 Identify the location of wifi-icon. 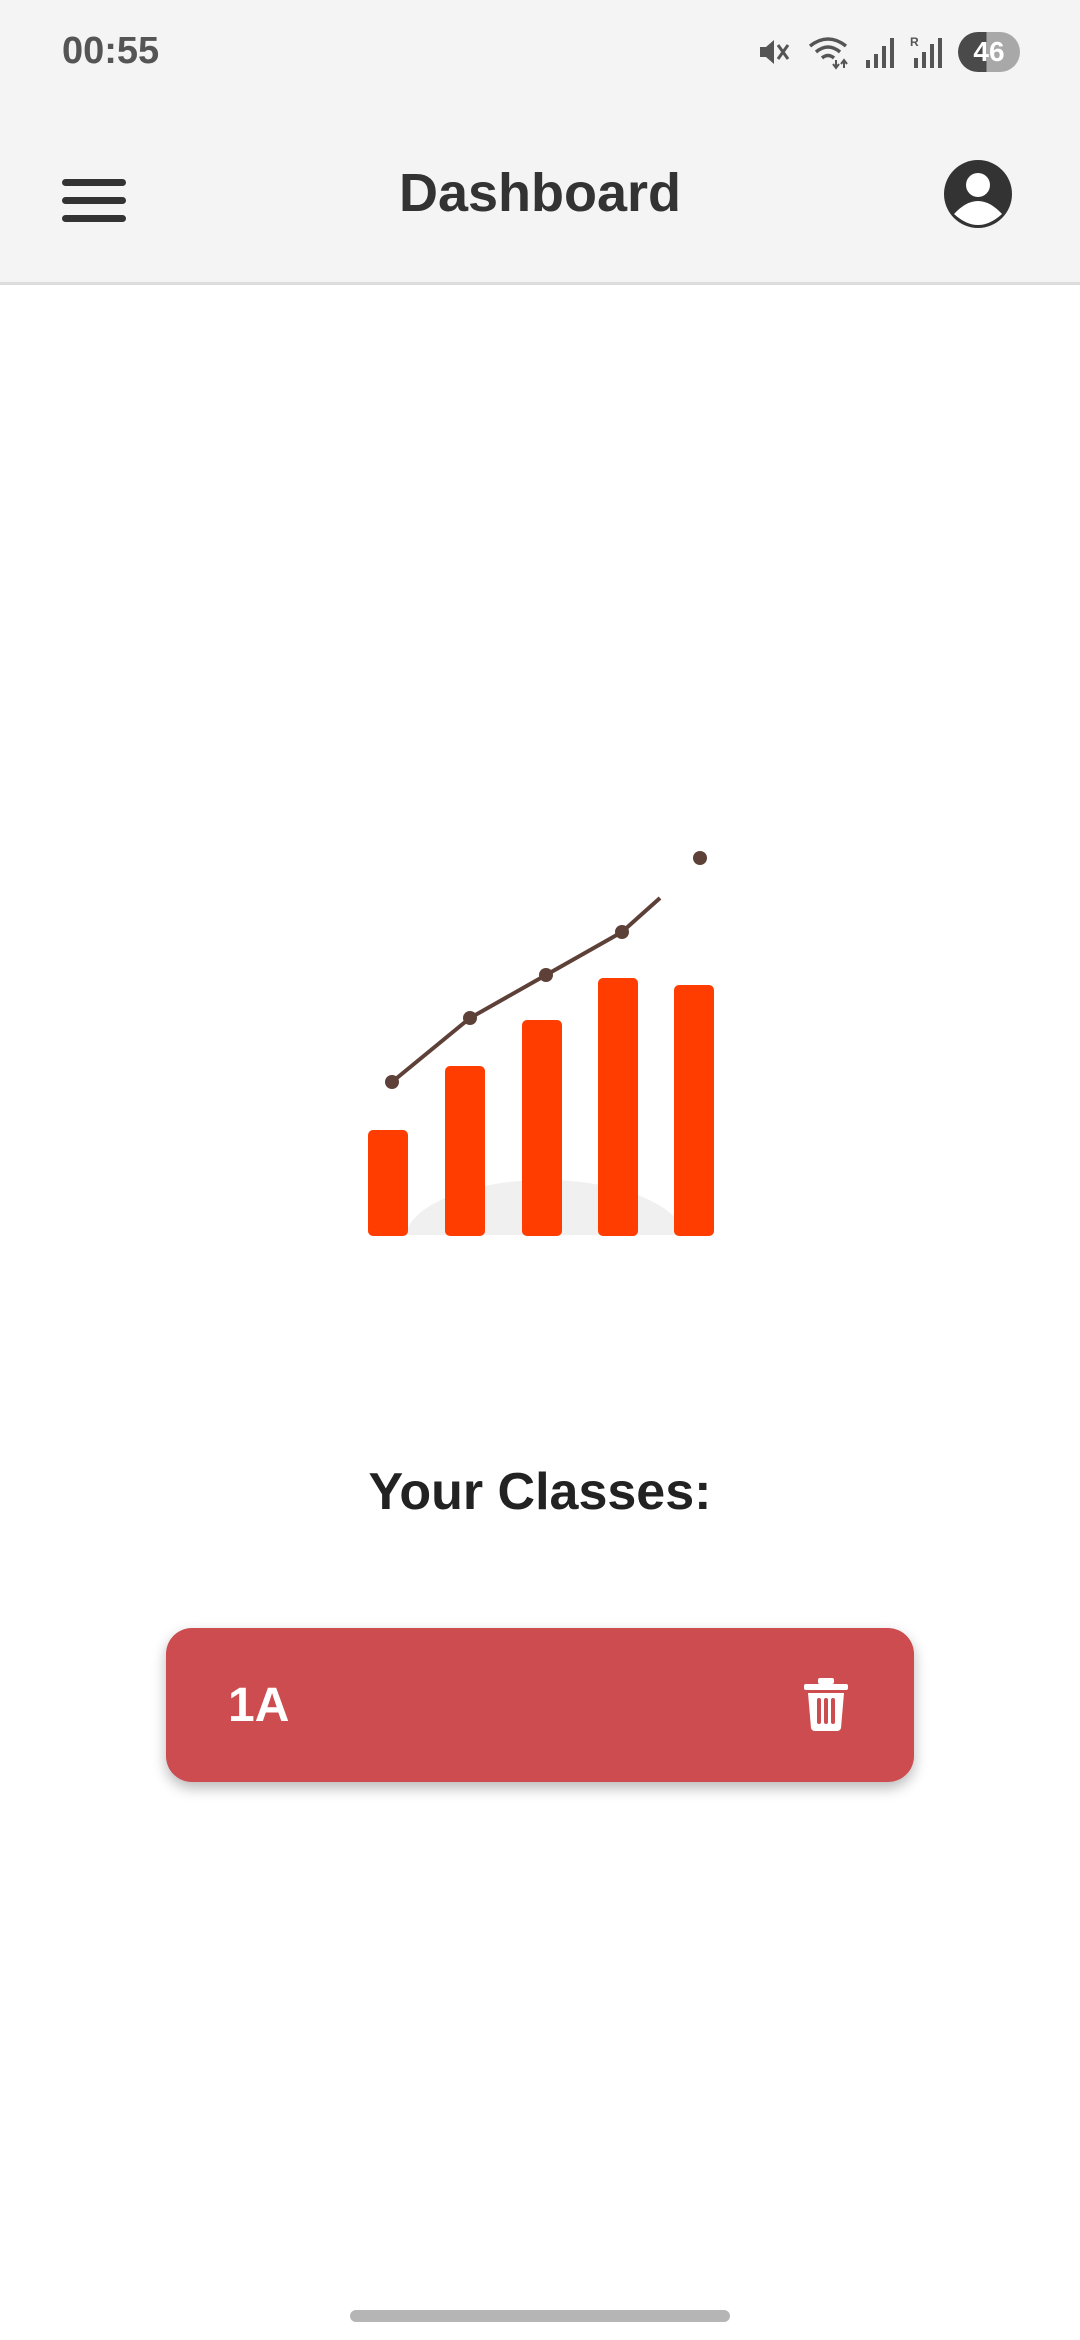
(828, 52).